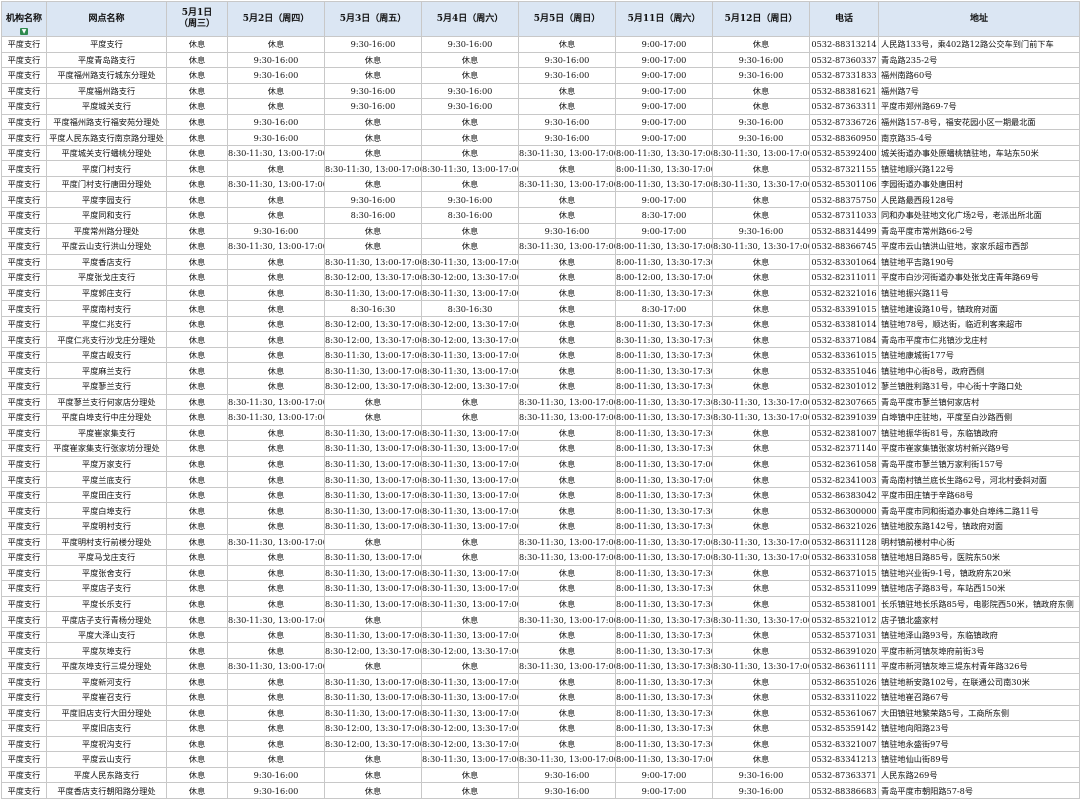  What do you see at coordinates (979, 60) in the screenshot?
I see `address-cell: 青岛路235-2号` at bounding box center [979, 60].